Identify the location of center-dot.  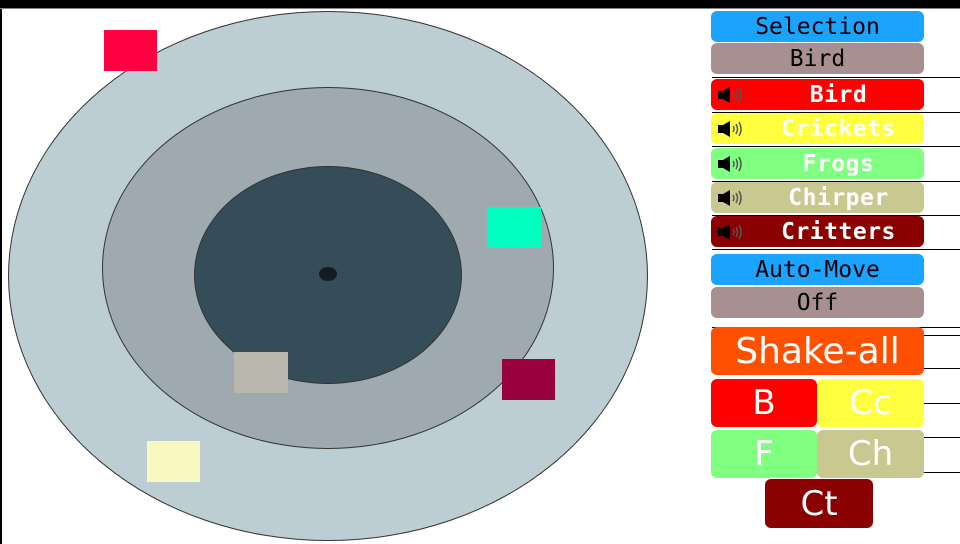
(328, 274).